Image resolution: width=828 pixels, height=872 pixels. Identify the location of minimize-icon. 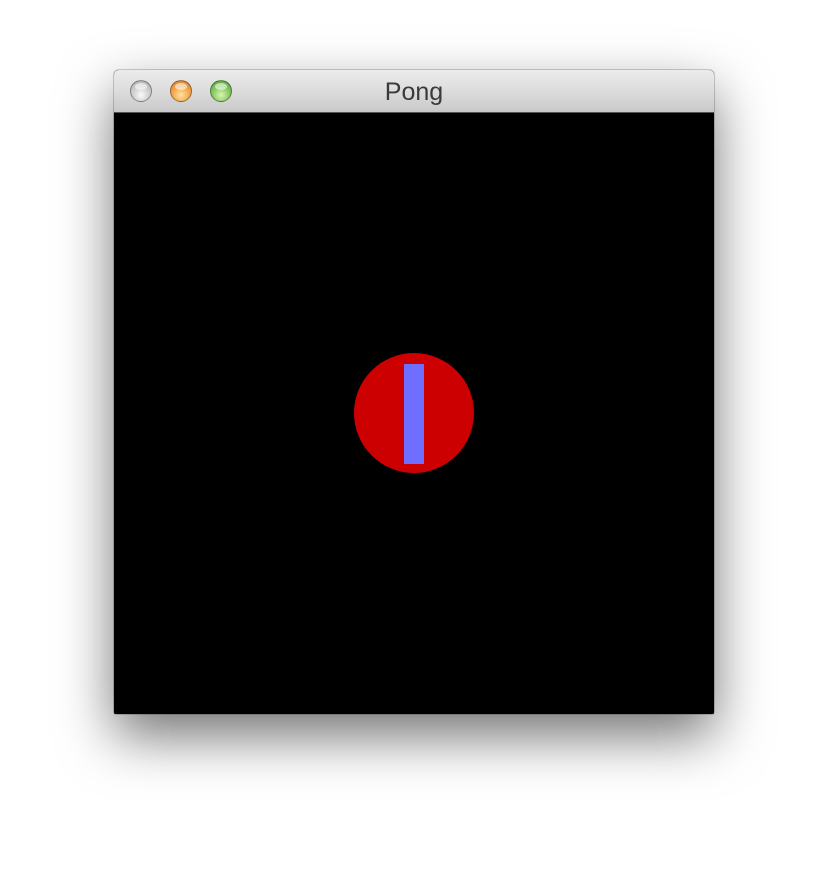
(181, 91).